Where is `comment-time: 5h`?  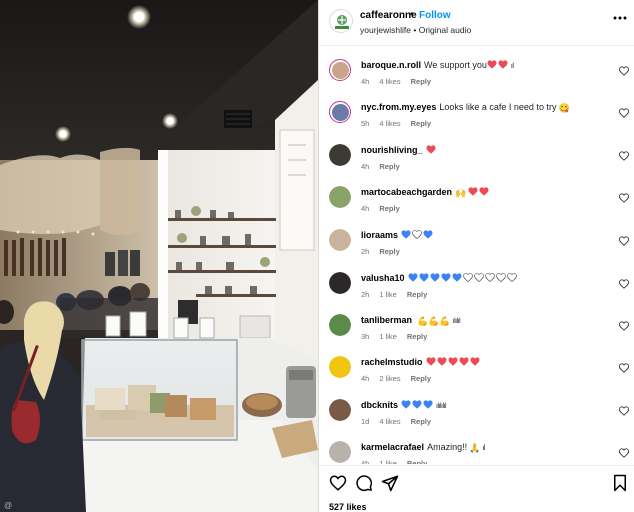 comment-time: 5h is located at coordinates (365, 123).